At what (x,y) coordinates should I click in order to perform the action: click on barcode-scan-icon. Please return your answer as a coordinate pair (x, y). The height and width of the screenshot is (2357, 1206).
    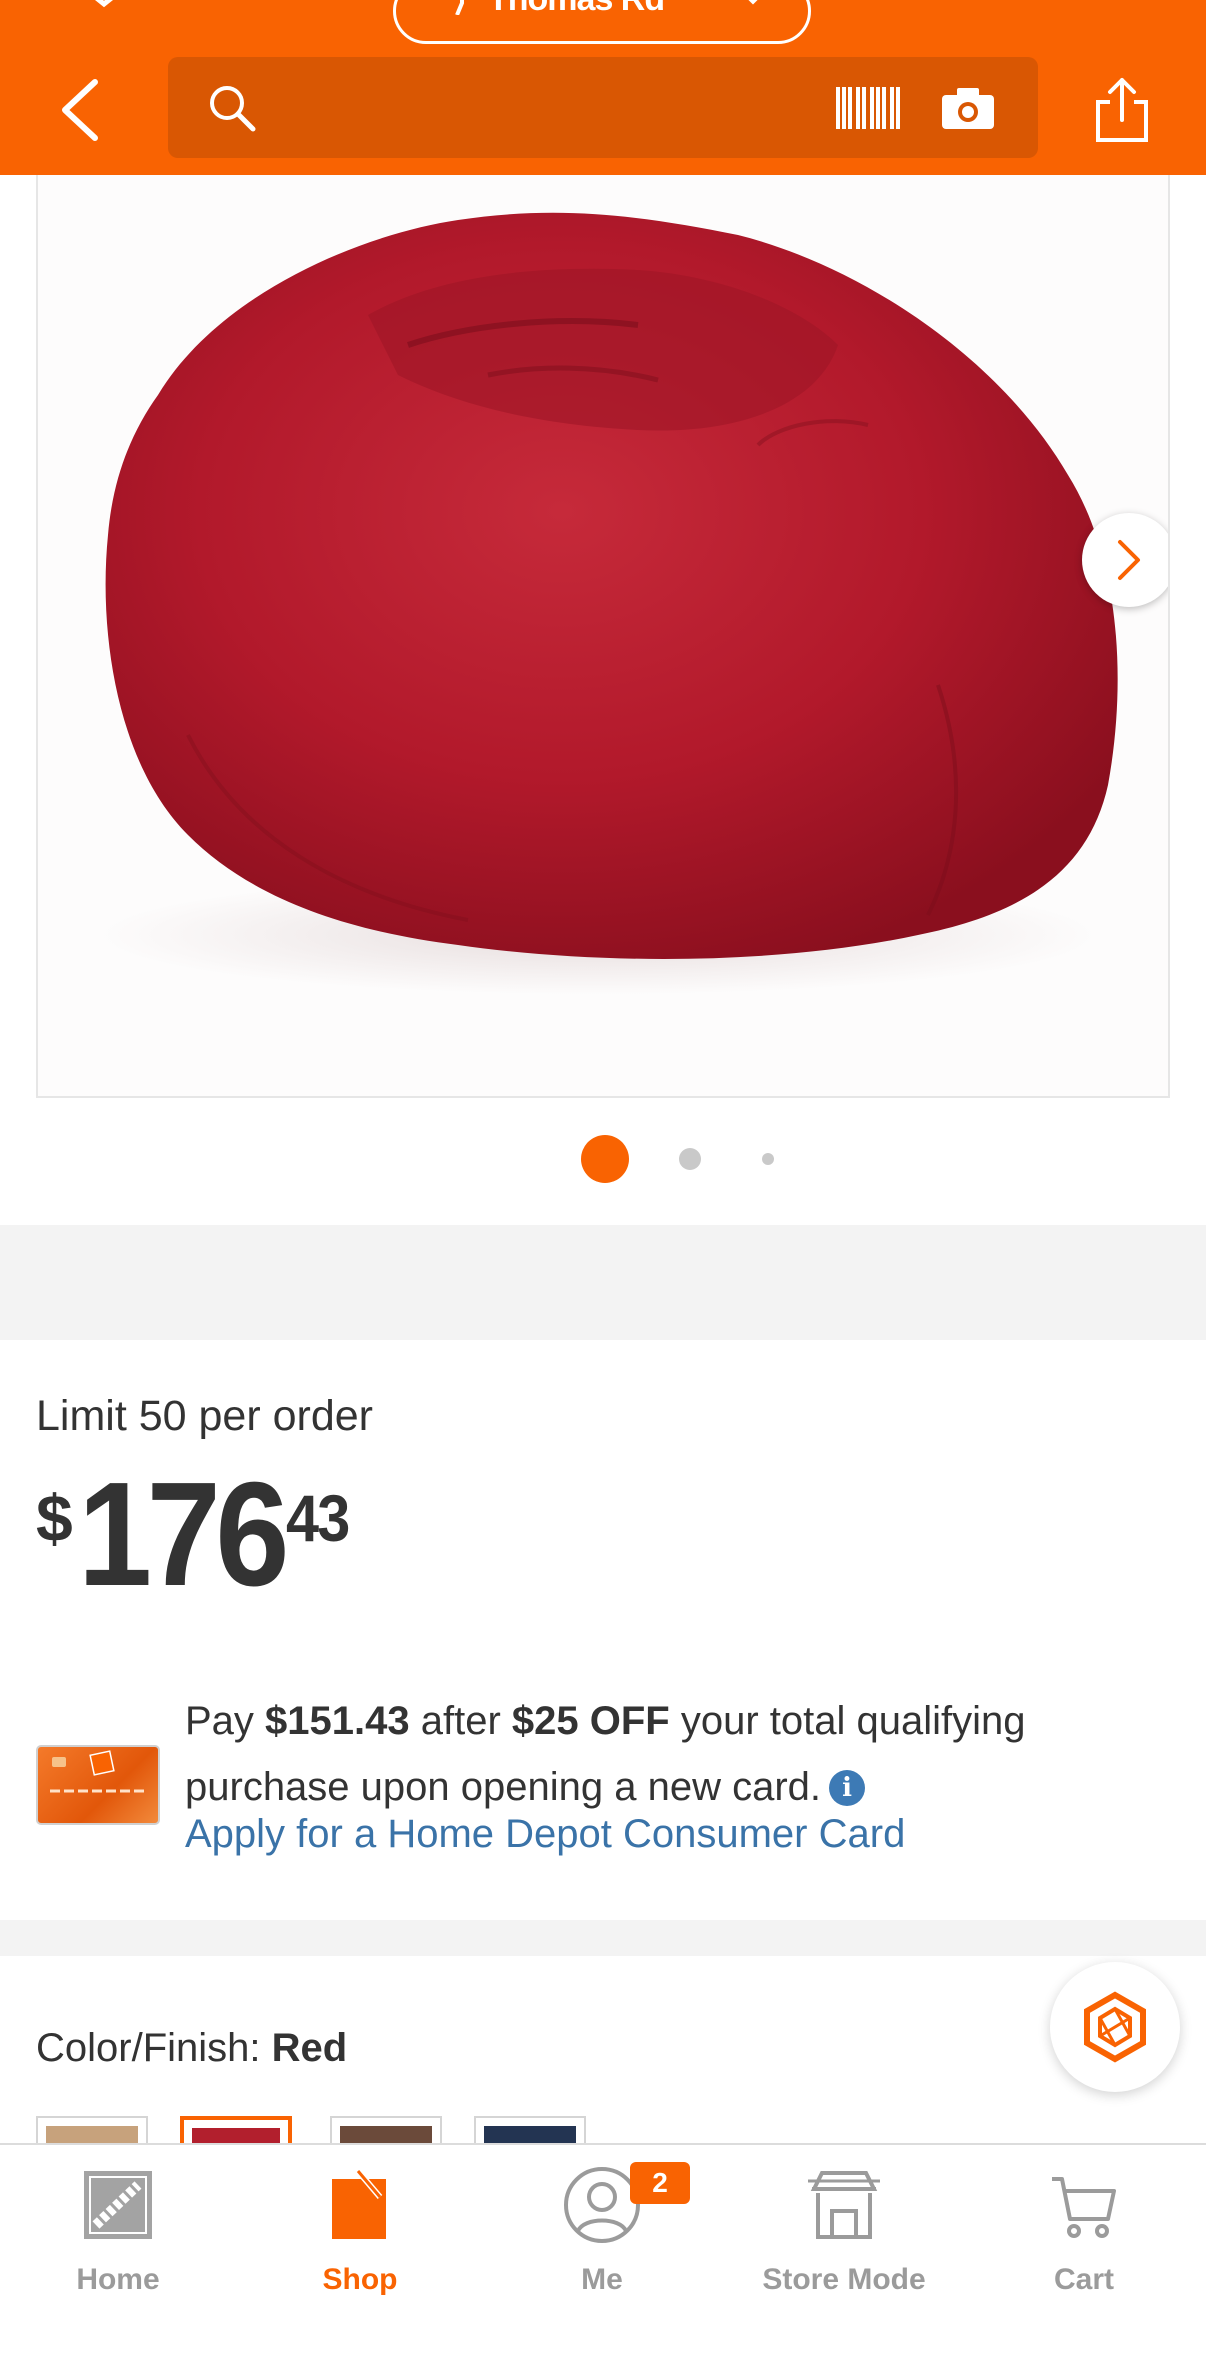
    Looking at the image, I should click on (868, 108).